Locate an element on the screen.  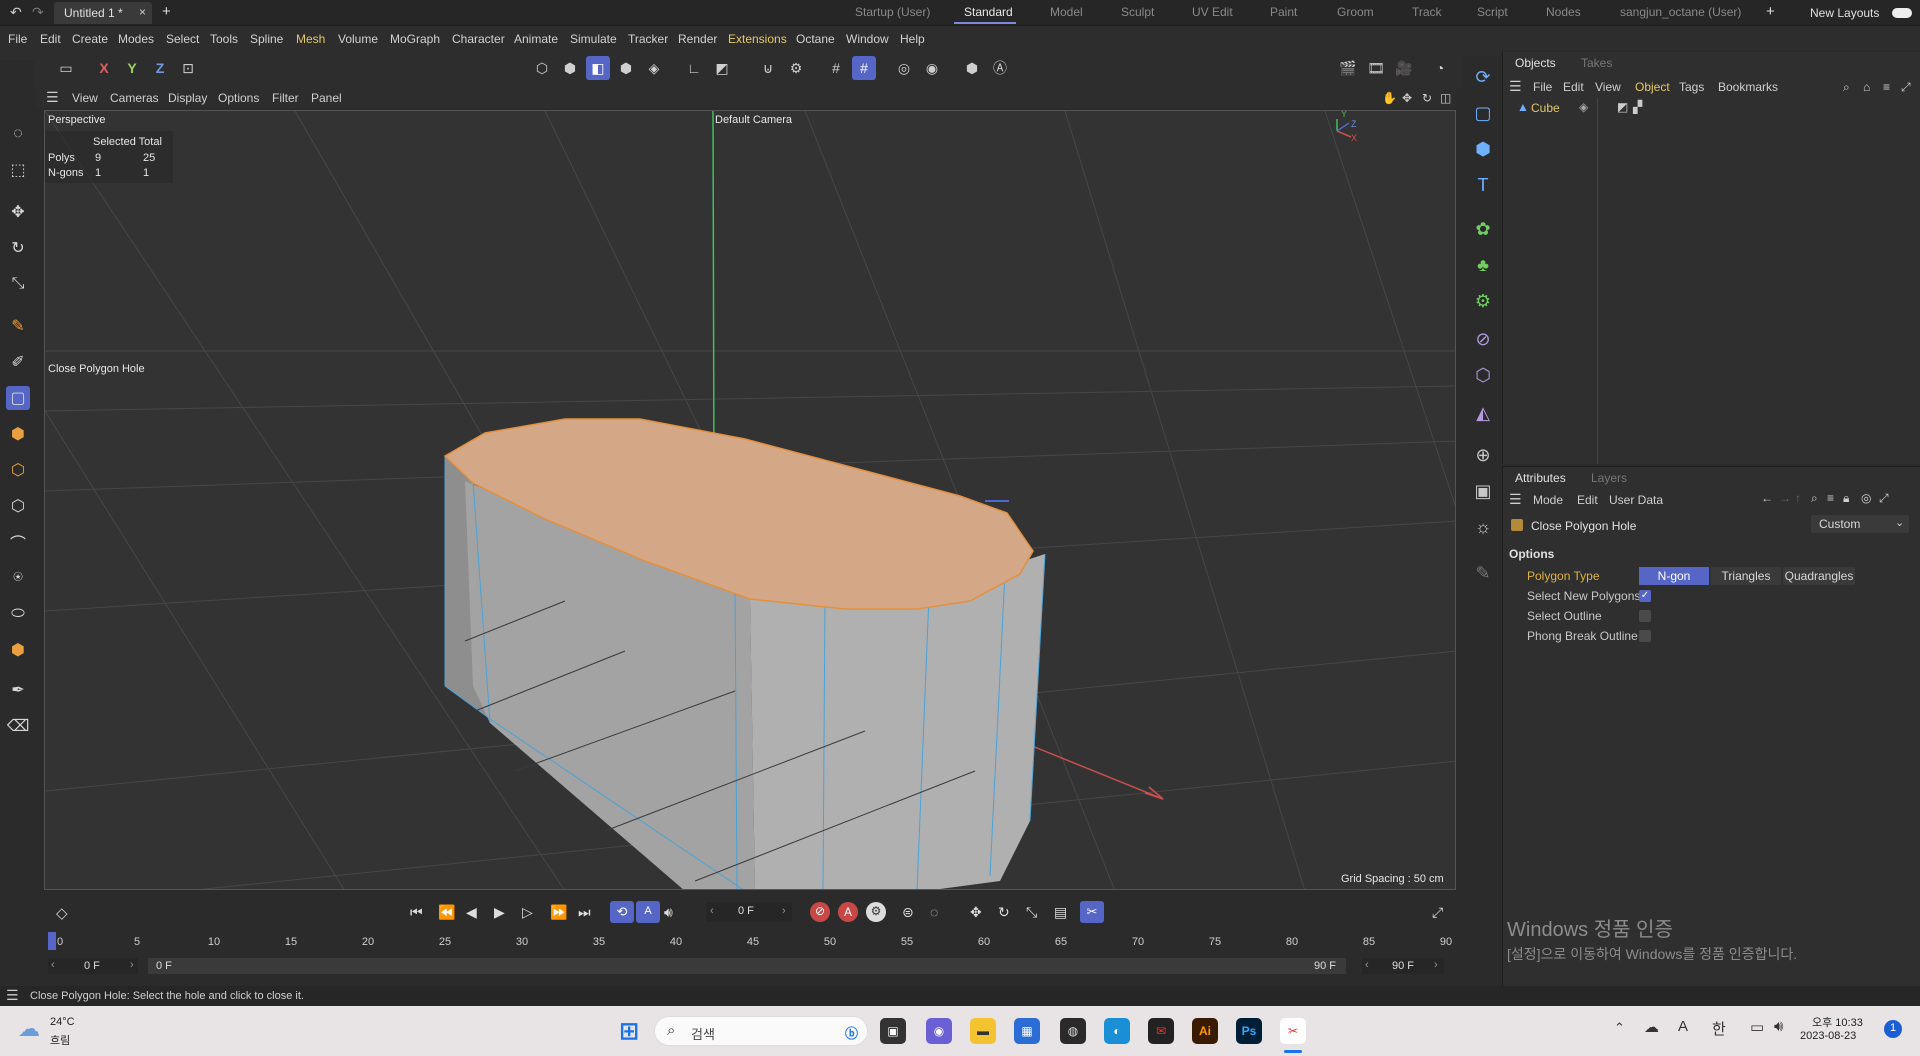
filter-icon: ≡ is located at coordinates (1830, 498).